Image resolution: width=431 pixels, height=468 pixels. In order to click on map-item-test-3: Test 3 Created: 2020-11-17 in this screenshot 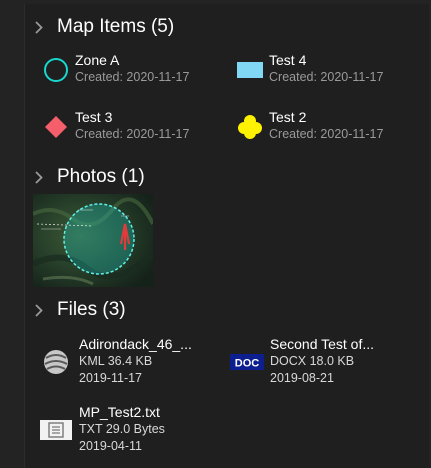, I will do `click(115, 127)`.